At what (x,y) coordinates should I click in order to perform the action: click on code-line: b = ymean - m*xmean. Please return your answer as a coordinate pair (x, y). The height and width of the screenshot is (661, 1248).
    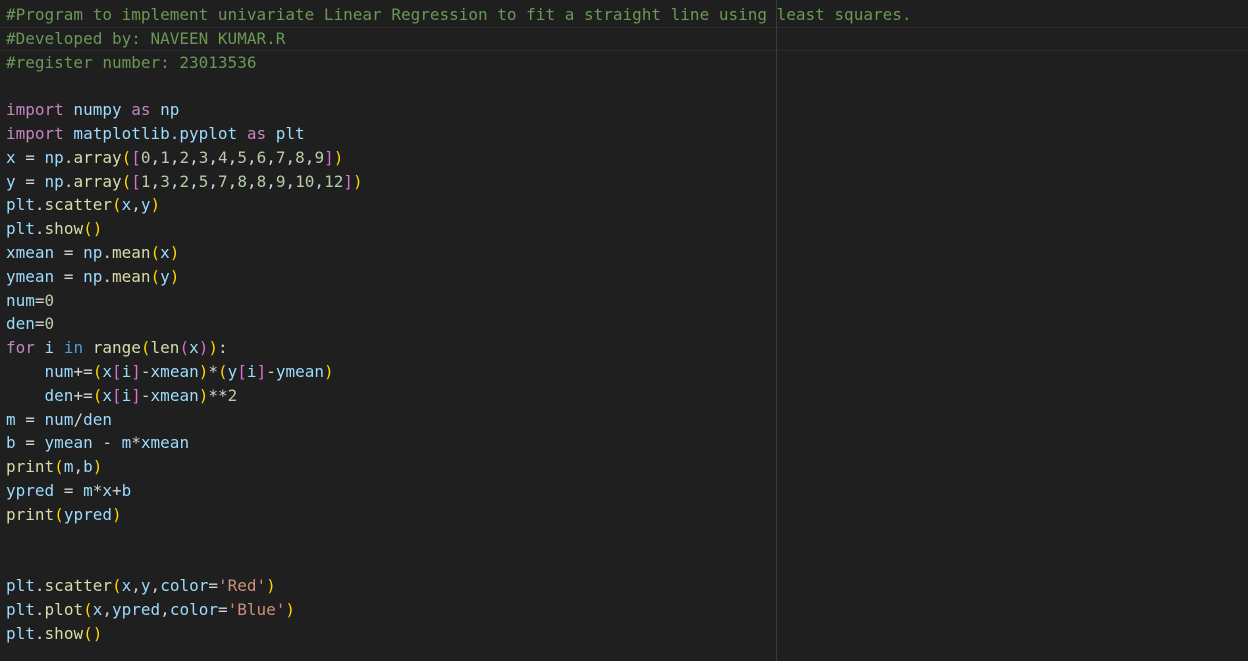
    Looking at the image, I should click on (458, 443).